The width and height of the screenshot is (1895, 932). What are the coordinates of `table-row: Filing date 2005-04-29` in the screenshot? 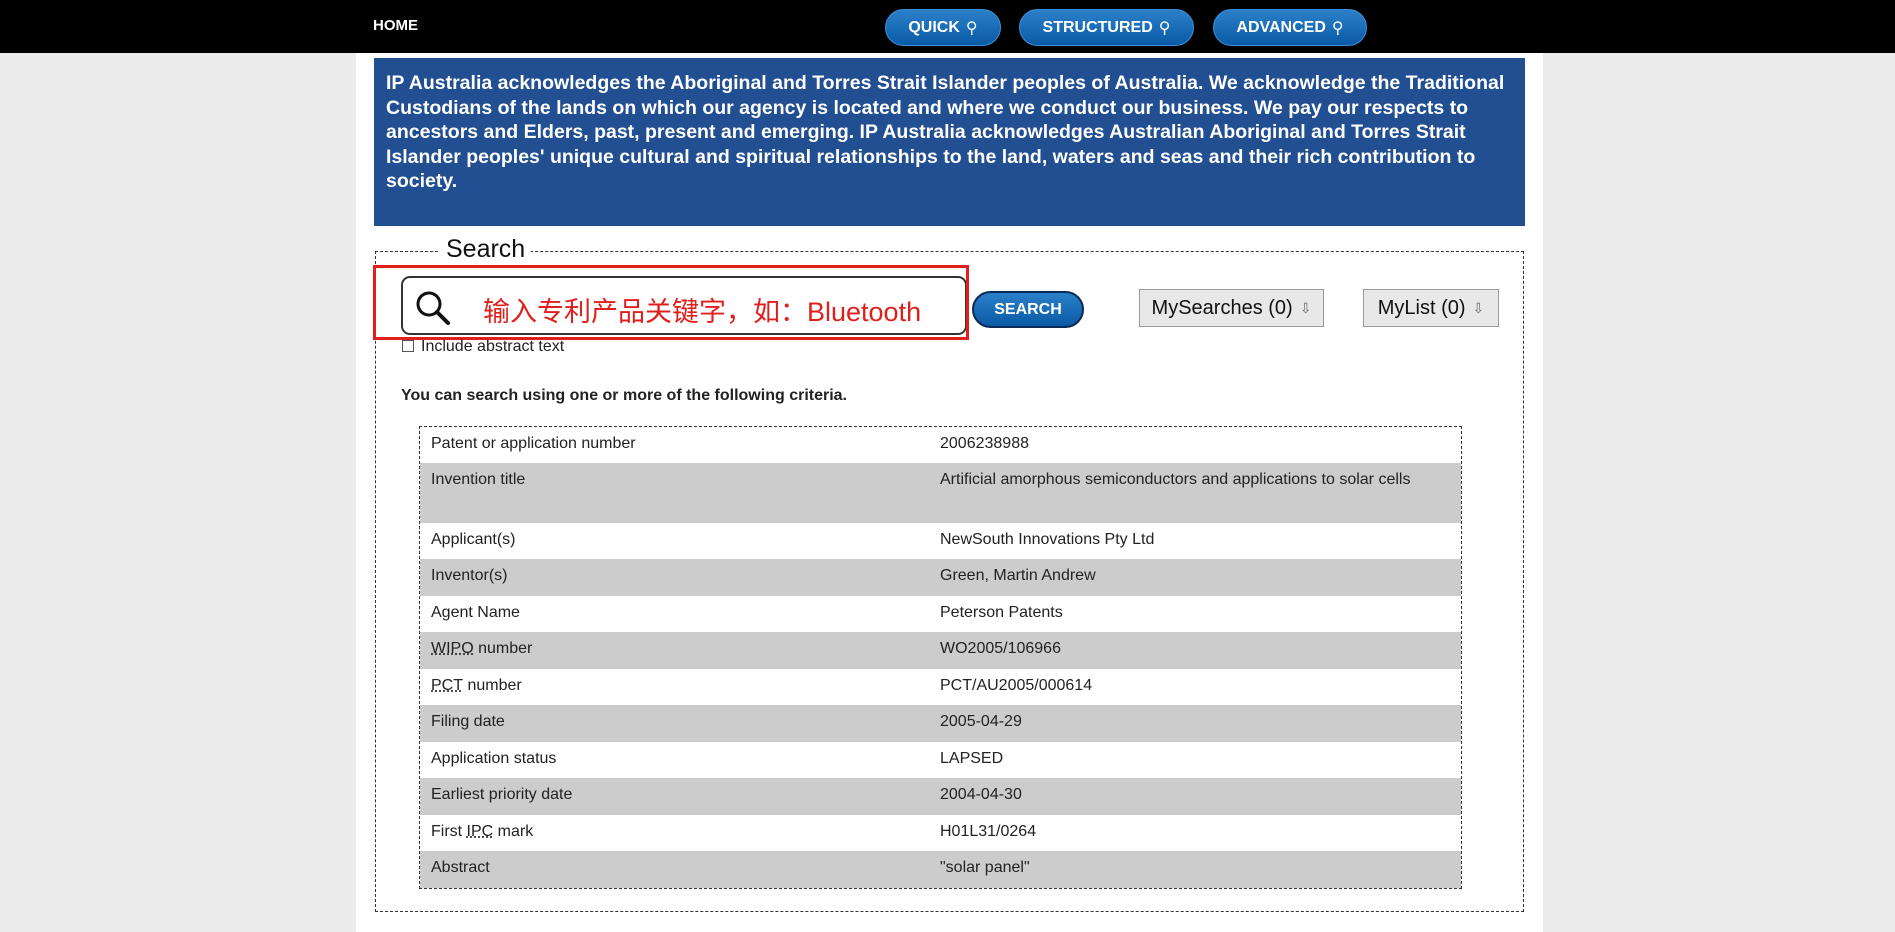 It's located at (940, 723).